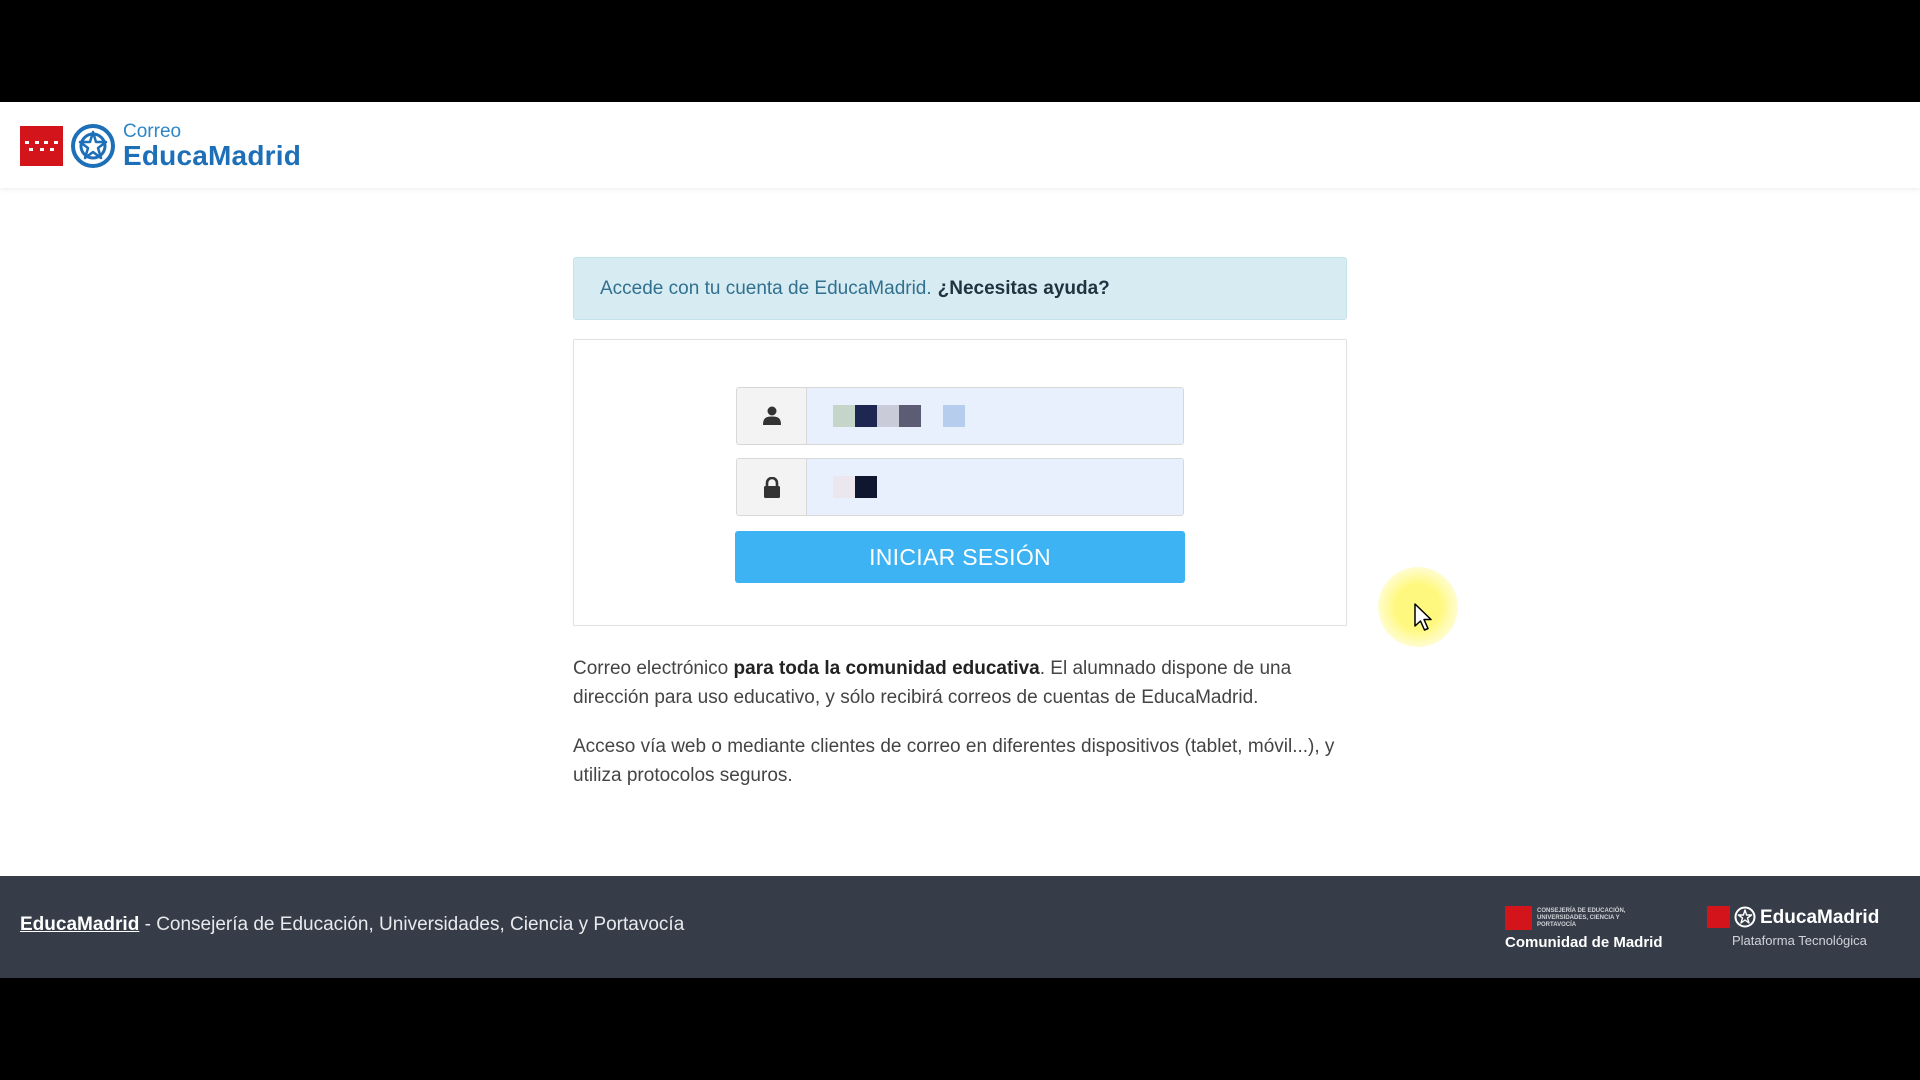 The width and height of the screenshot is (1920, 1080). Describe the element at coordinates (1024, 289) in the screenshot. I see `help-link: ¿Necesitas ayuda?` at that location.